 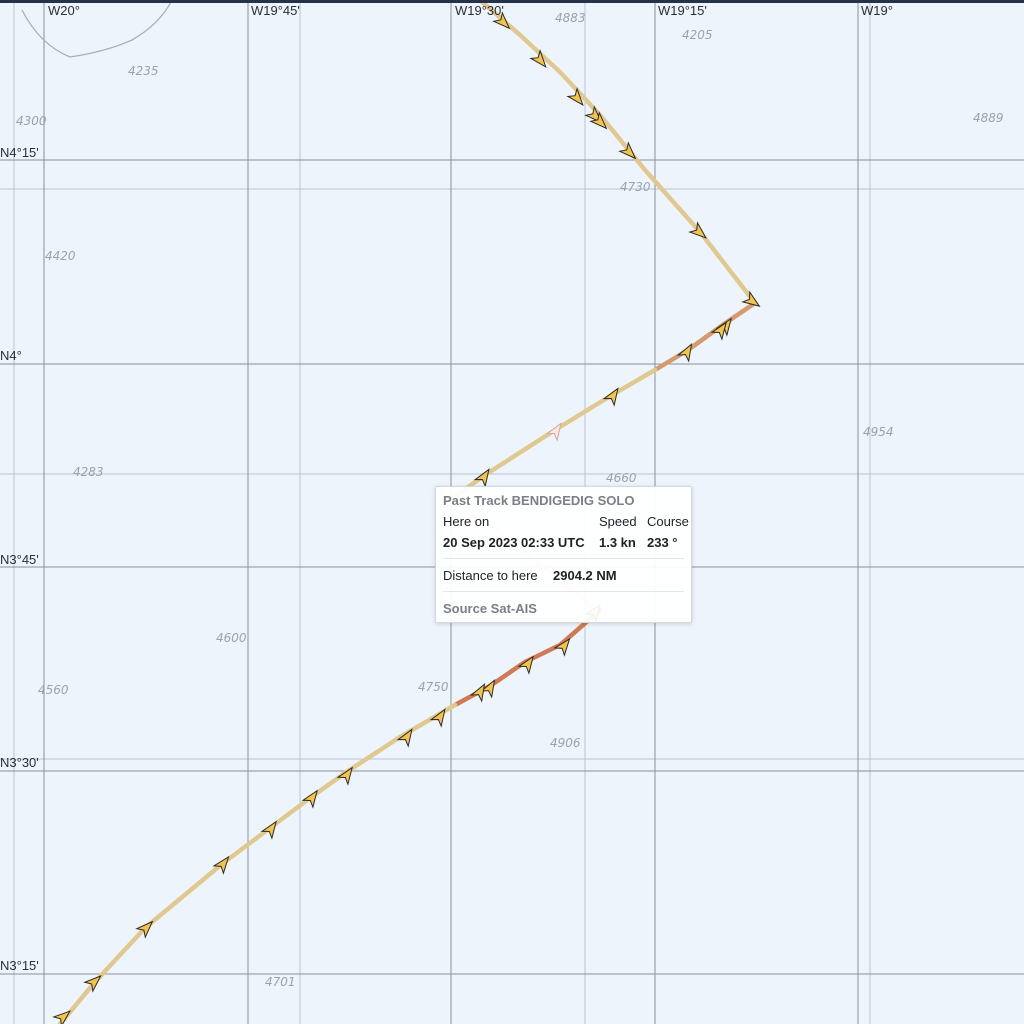 I want to click on depth-sounding: 4660, so click(x=621, y=478).